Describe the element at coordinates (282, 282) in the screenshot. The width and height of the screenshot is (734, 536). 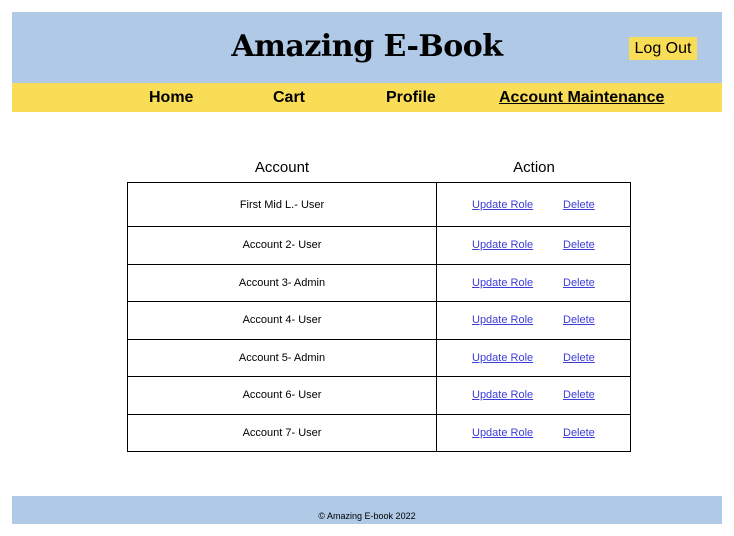
I see `account-cell: Account 3- Admin` at that location.